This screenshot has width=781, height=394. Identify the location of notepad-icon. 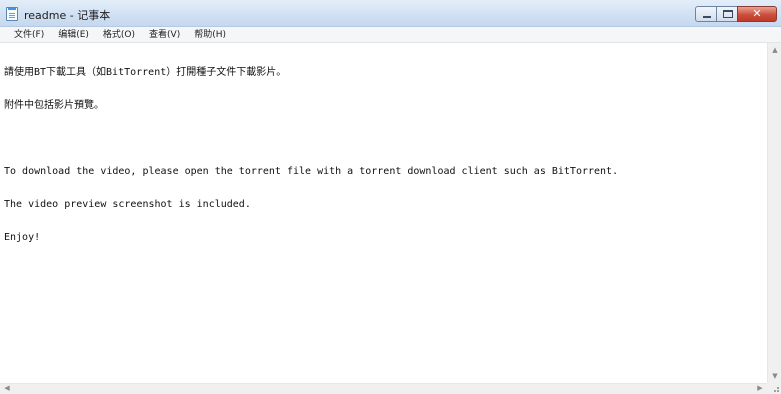
(12, 14).